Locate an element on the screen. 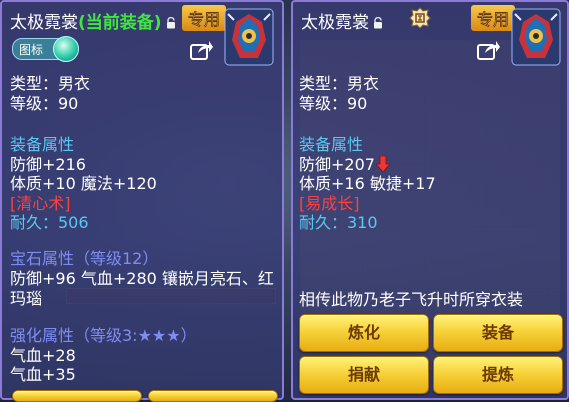  durability: 耐久：310 is located at coordinates (338, 222).